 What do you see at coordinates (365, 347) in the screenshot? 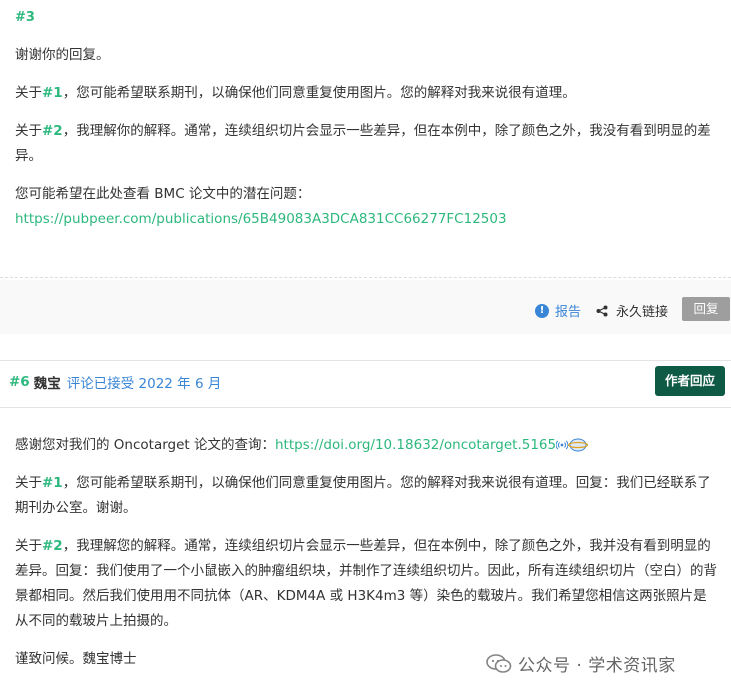
I see `comment-gap` at bounding box center [365, 347].